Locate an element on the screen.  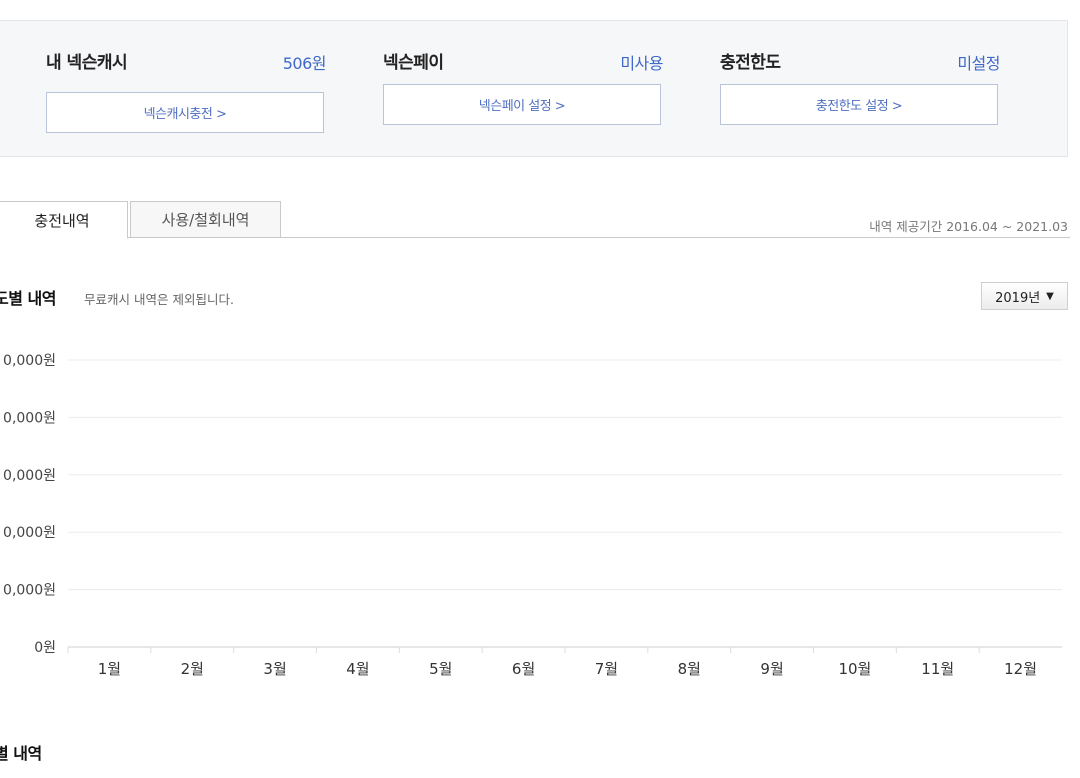
nexon-pay-settings-button: 넥슨페이 설정 > is located at coordinates (522, 104).